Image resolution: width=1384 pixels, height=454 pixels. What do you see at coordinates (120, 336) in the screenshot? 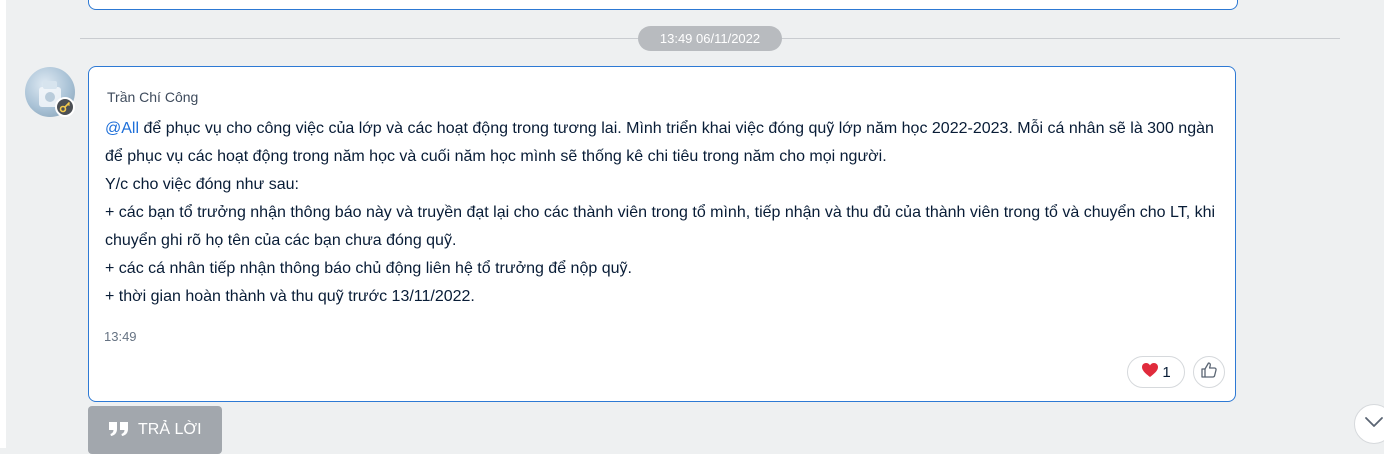
I see `message-time: 13:49` at bounding box center [120, 336].